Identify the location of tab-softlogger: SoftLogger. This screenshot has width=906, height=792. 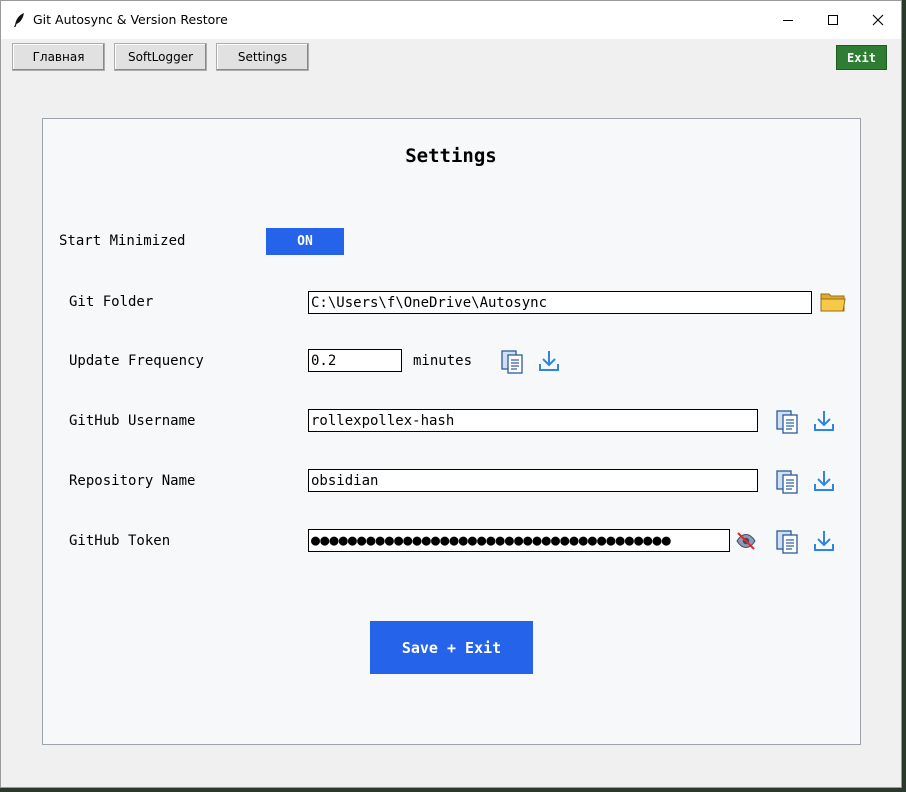
(160, 57).